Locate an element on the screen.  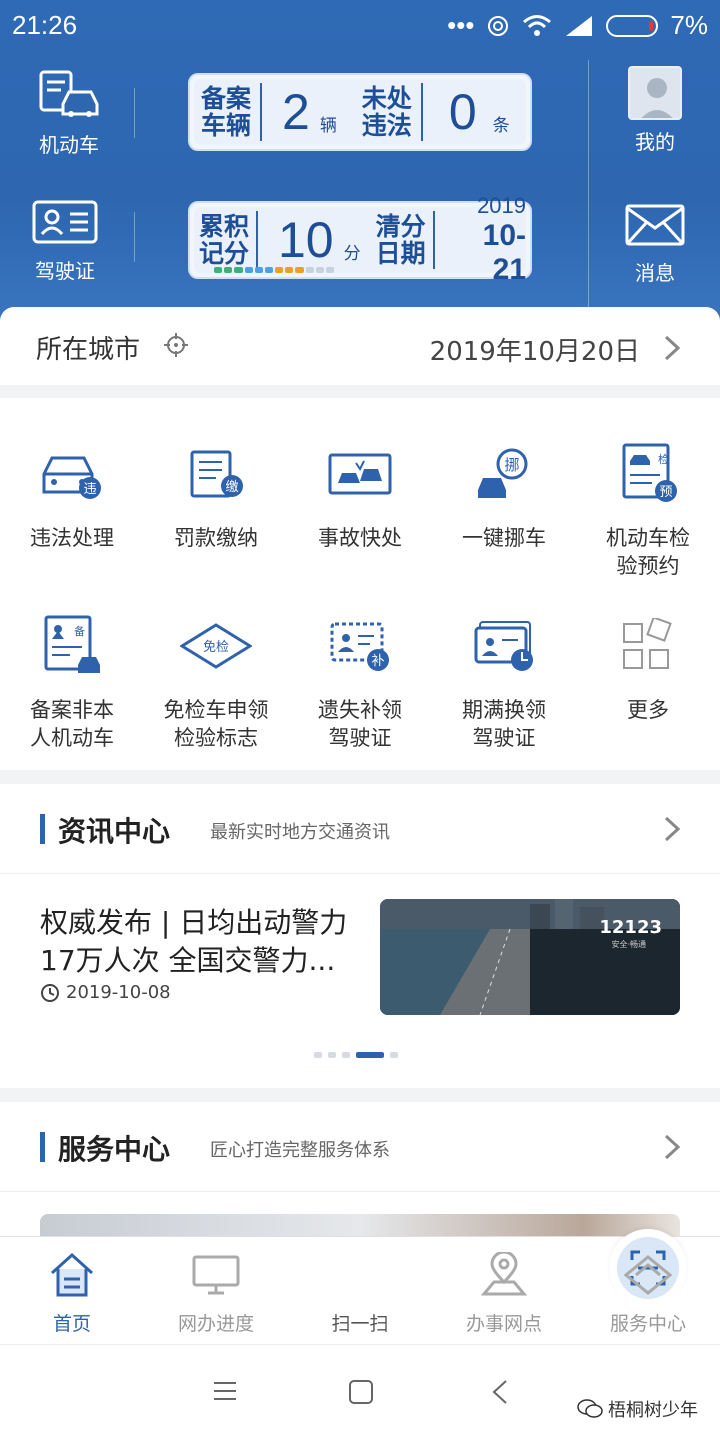
car-violation-icon: 违 is located at coordinates (71, 477).